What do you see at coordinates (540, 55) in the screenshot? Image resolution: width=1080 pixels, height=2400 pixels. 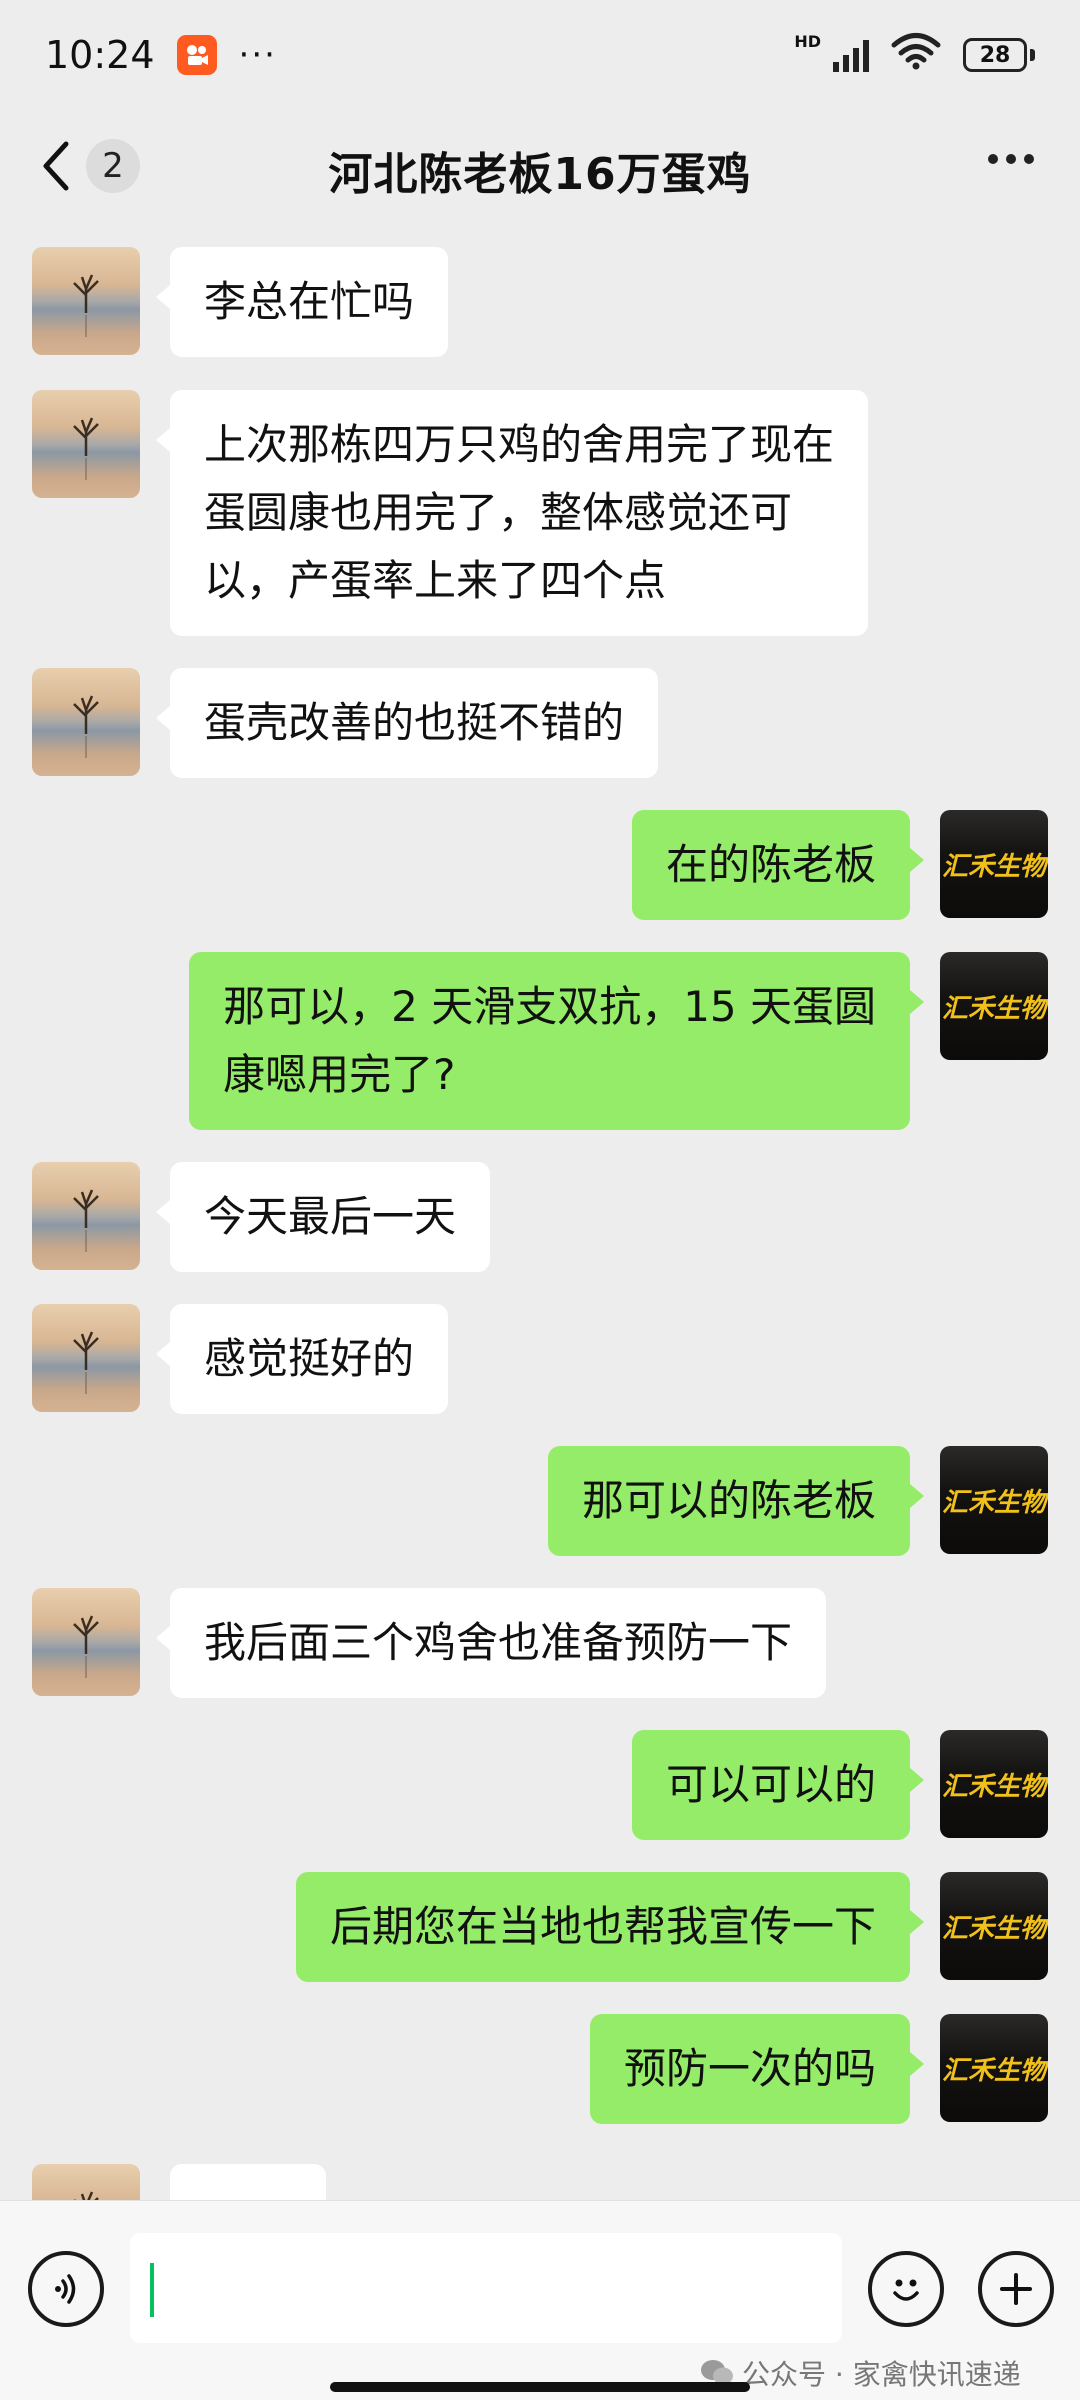 I see `status-bar: 10:24 ··· HD 28` at bounding box center [540, 55].